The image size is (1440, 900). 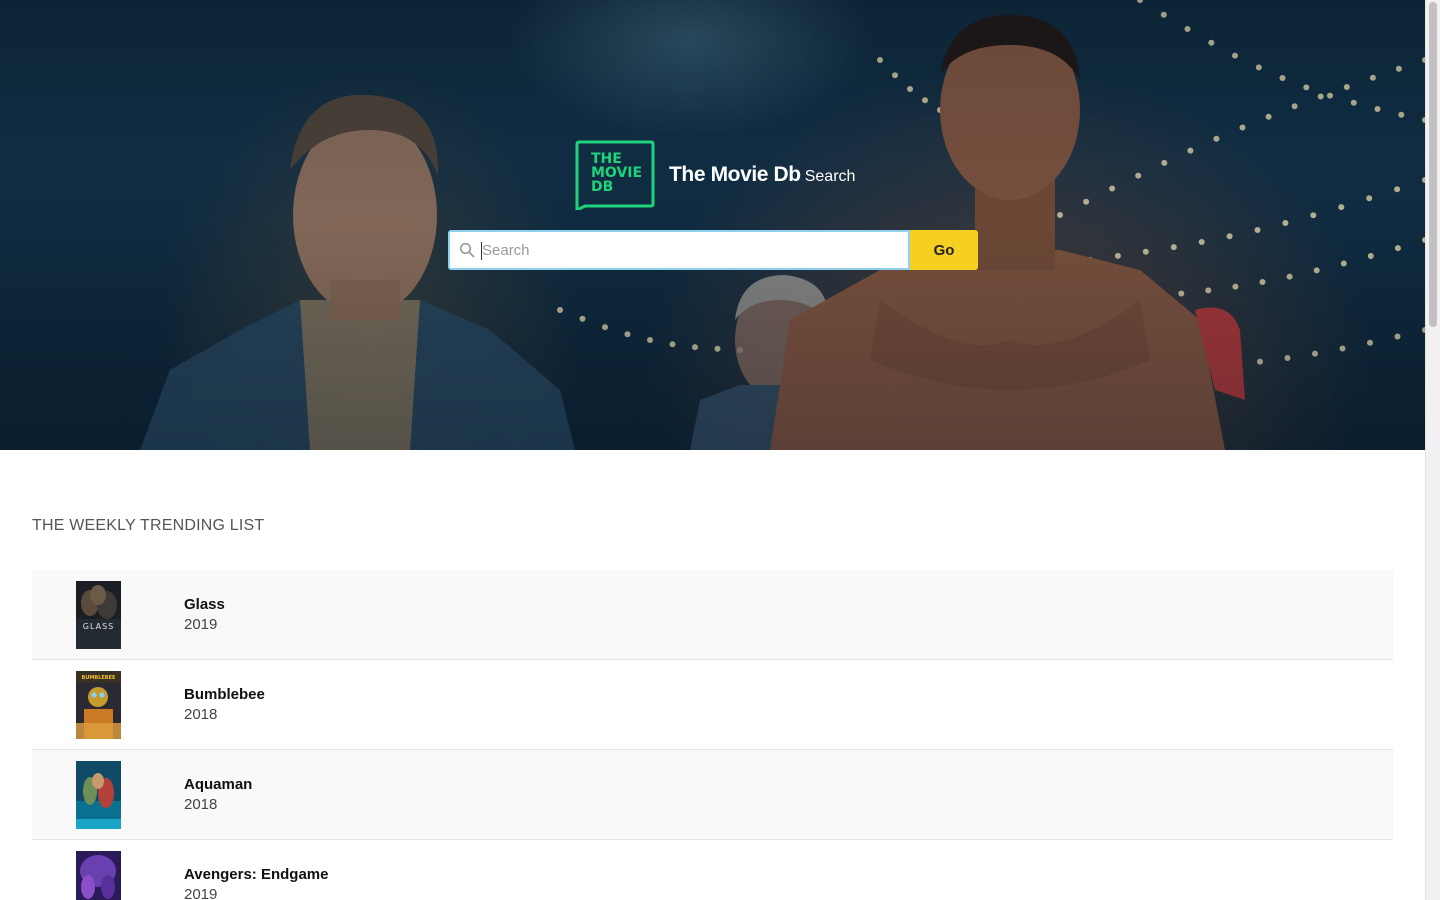 I want to click on search-icon, so click(x=467, y=250).